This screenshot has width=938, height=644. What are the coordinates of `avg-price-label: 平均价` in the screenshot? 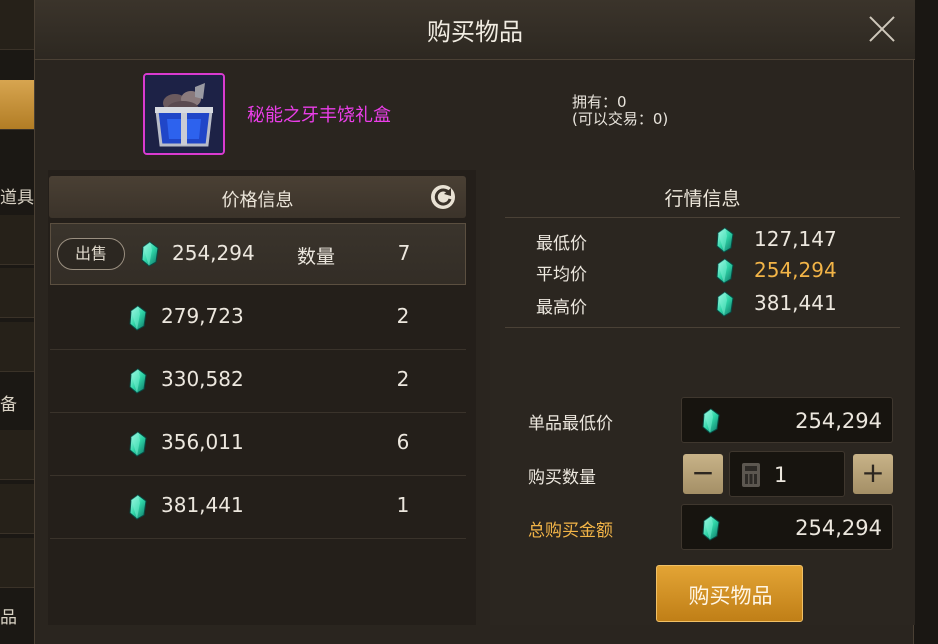 It's located at (561, 275).